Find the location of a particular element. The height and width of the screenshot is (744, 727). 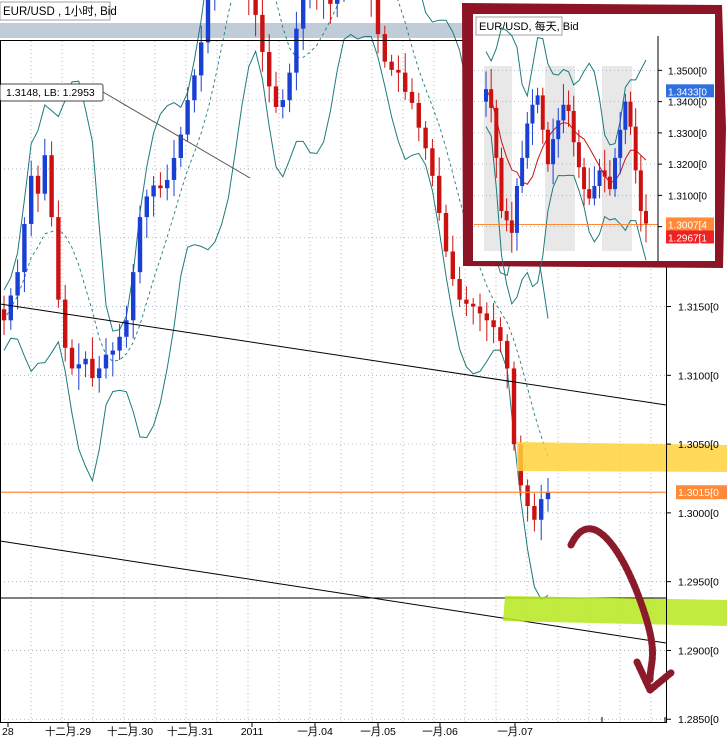

inset-price-badge: 1.3007[4 is located at coordinates (690, 224).